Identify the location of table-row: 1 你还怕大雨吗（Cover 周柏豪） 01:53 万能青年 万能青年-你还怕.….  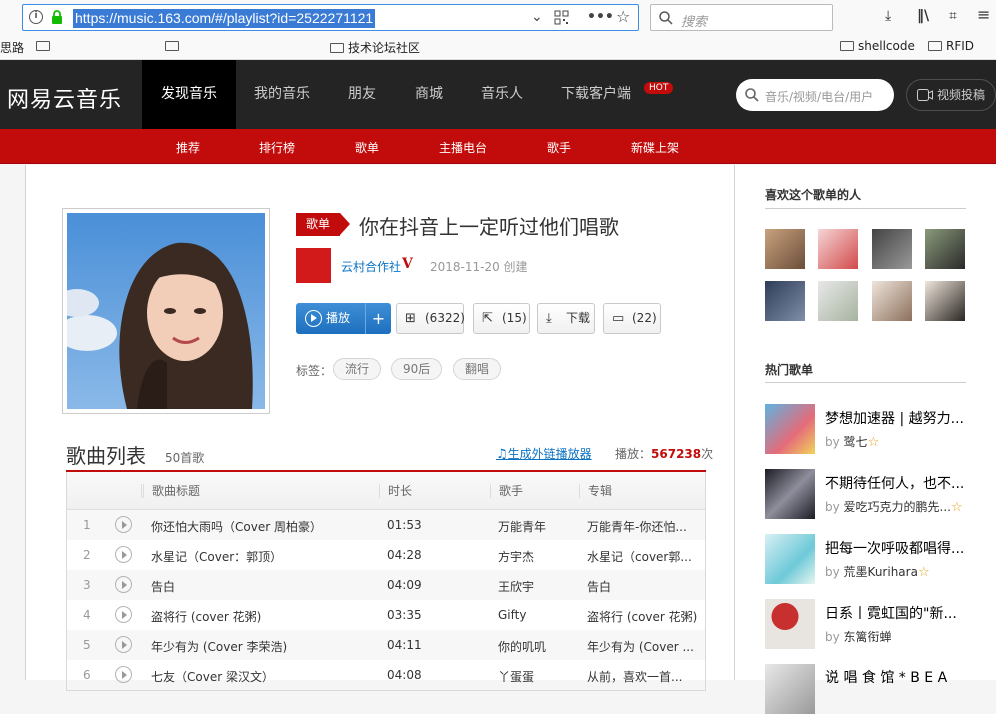
(386, 525).